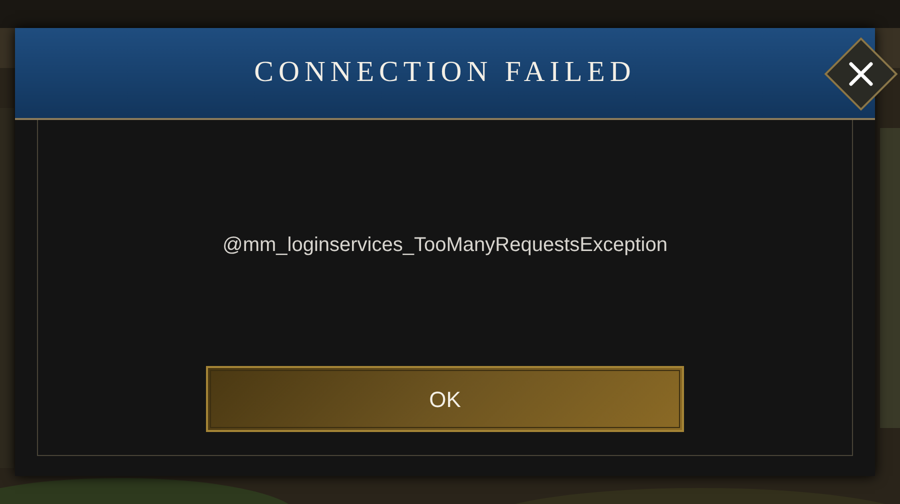 This screenshot has width=900, height=504. I want to click on close-icon, so click(861, 74).